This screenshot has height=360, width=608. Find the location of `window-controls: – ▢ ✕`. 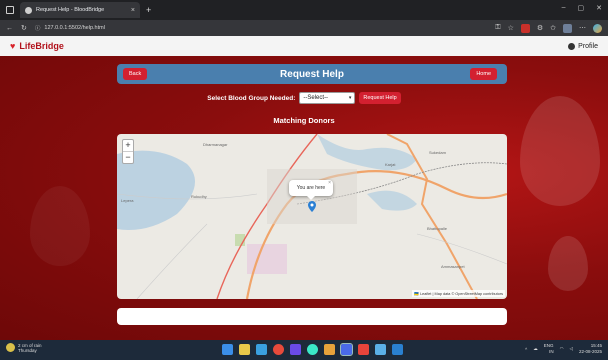

window-controls: – ▢ ✕ is located at coordinates (582, 8).